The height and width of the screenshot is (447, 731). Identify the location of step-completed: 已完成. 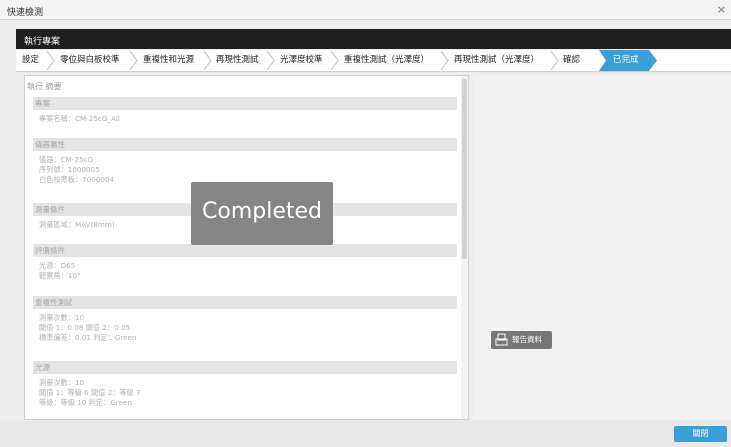
(628, 60).